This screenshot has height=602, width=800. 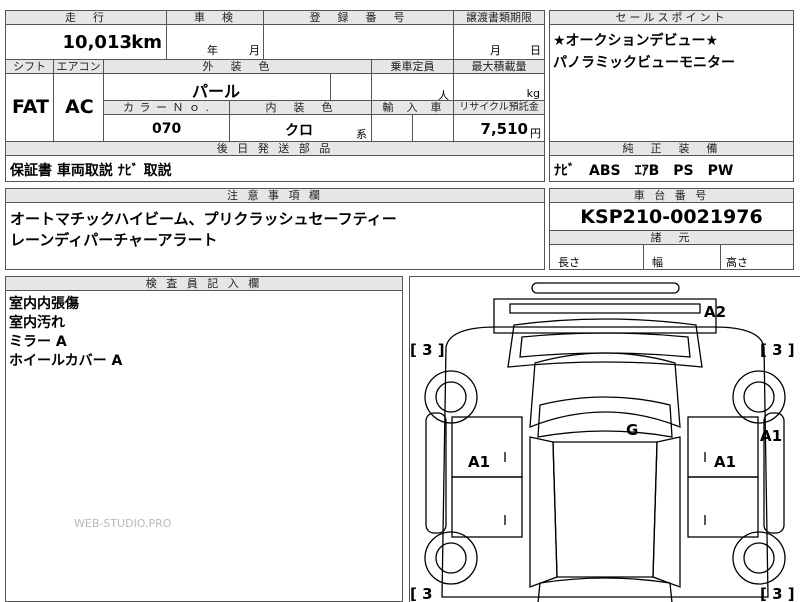 What do you see at coordinates (535, 133) in the screenshot?
I see `recycle-unit: 円` at bounding box center [535, 133].